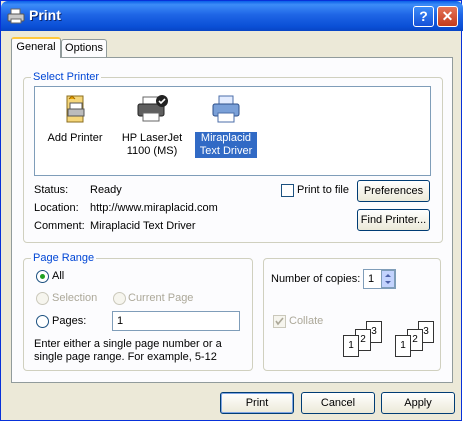 This screenshot has width=464, height=423. Describe the element at coordinates (45, 15) in the screenshot. I see `window-title: Print` at that location.